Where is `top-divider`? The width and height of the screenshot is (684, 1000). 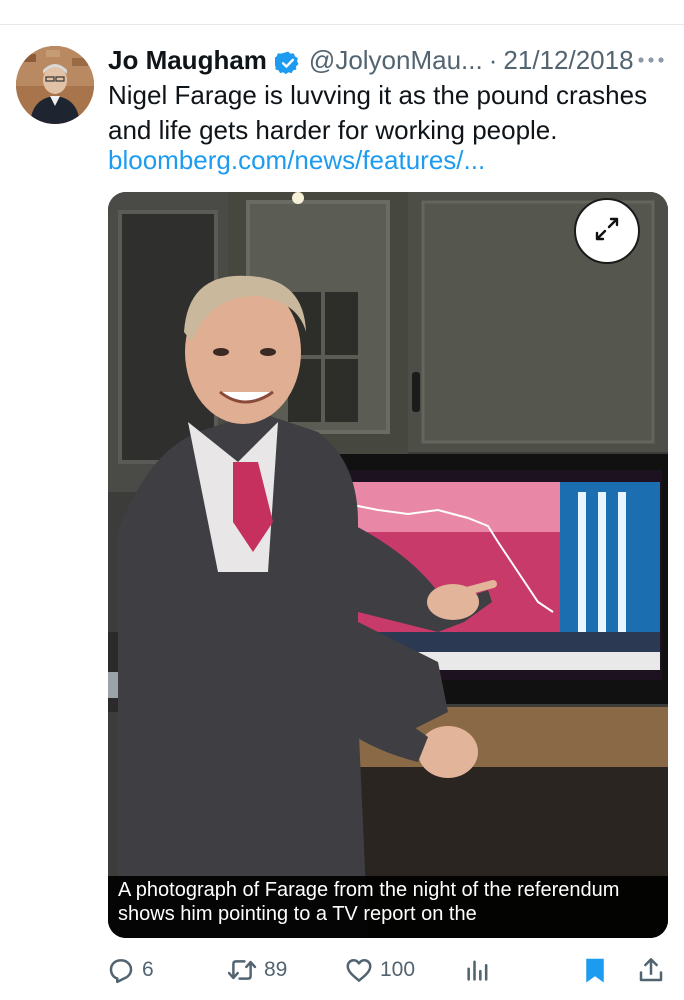
top-divider is located at coordinates (342, 24).